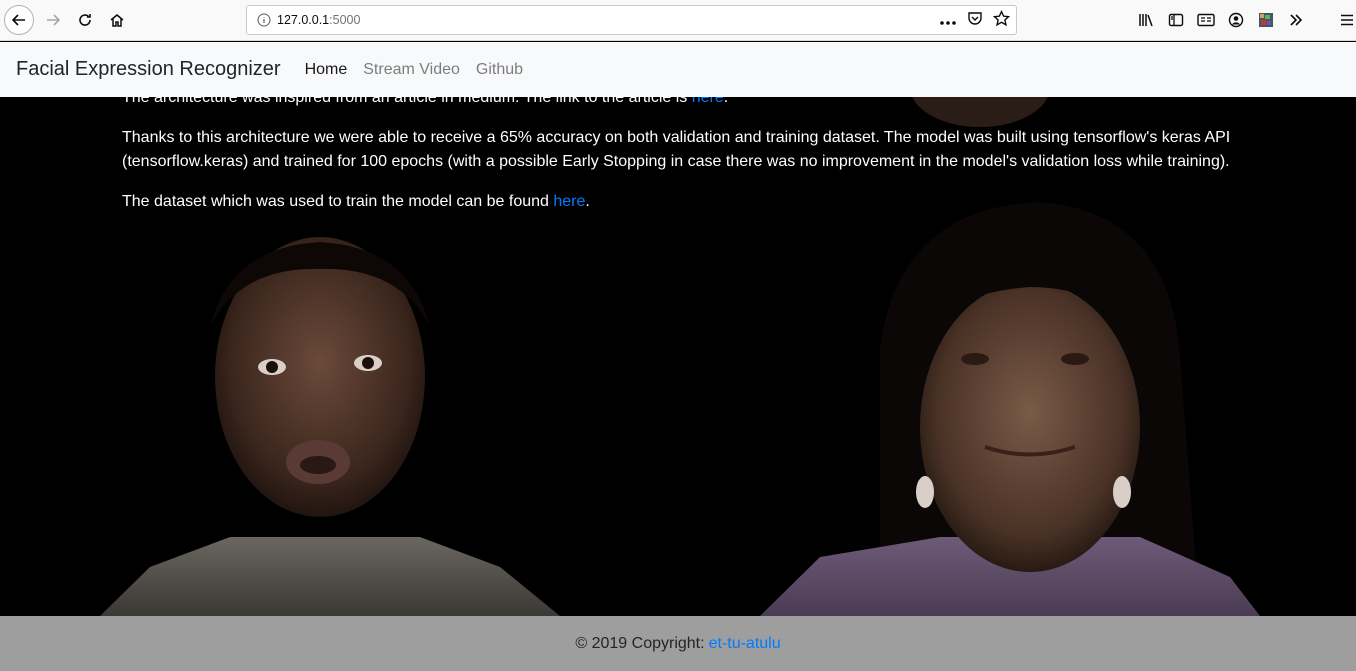 This screenshot has width=1356, height=671. Describe the element at coordinates (326, 70) in the screenshot. I see `nav-link-home: Home` at that location.